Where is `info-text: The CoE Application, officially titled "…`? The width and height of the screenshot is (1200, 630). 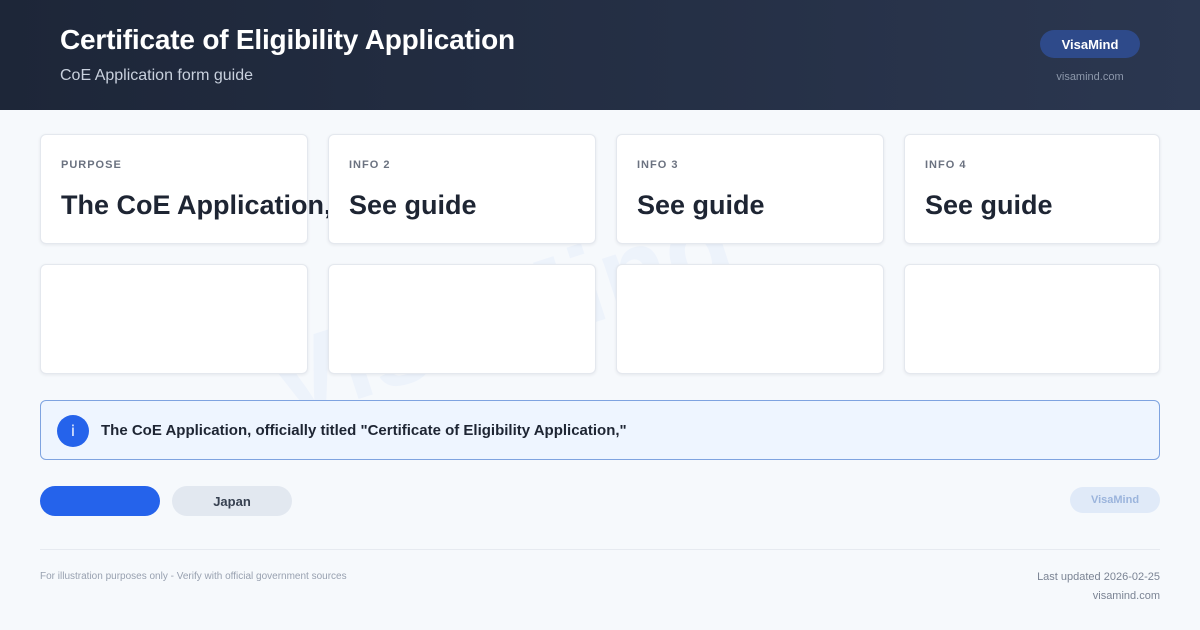 info-text: The CoE Application, officially titled "… is located at coordinates (364, 430).